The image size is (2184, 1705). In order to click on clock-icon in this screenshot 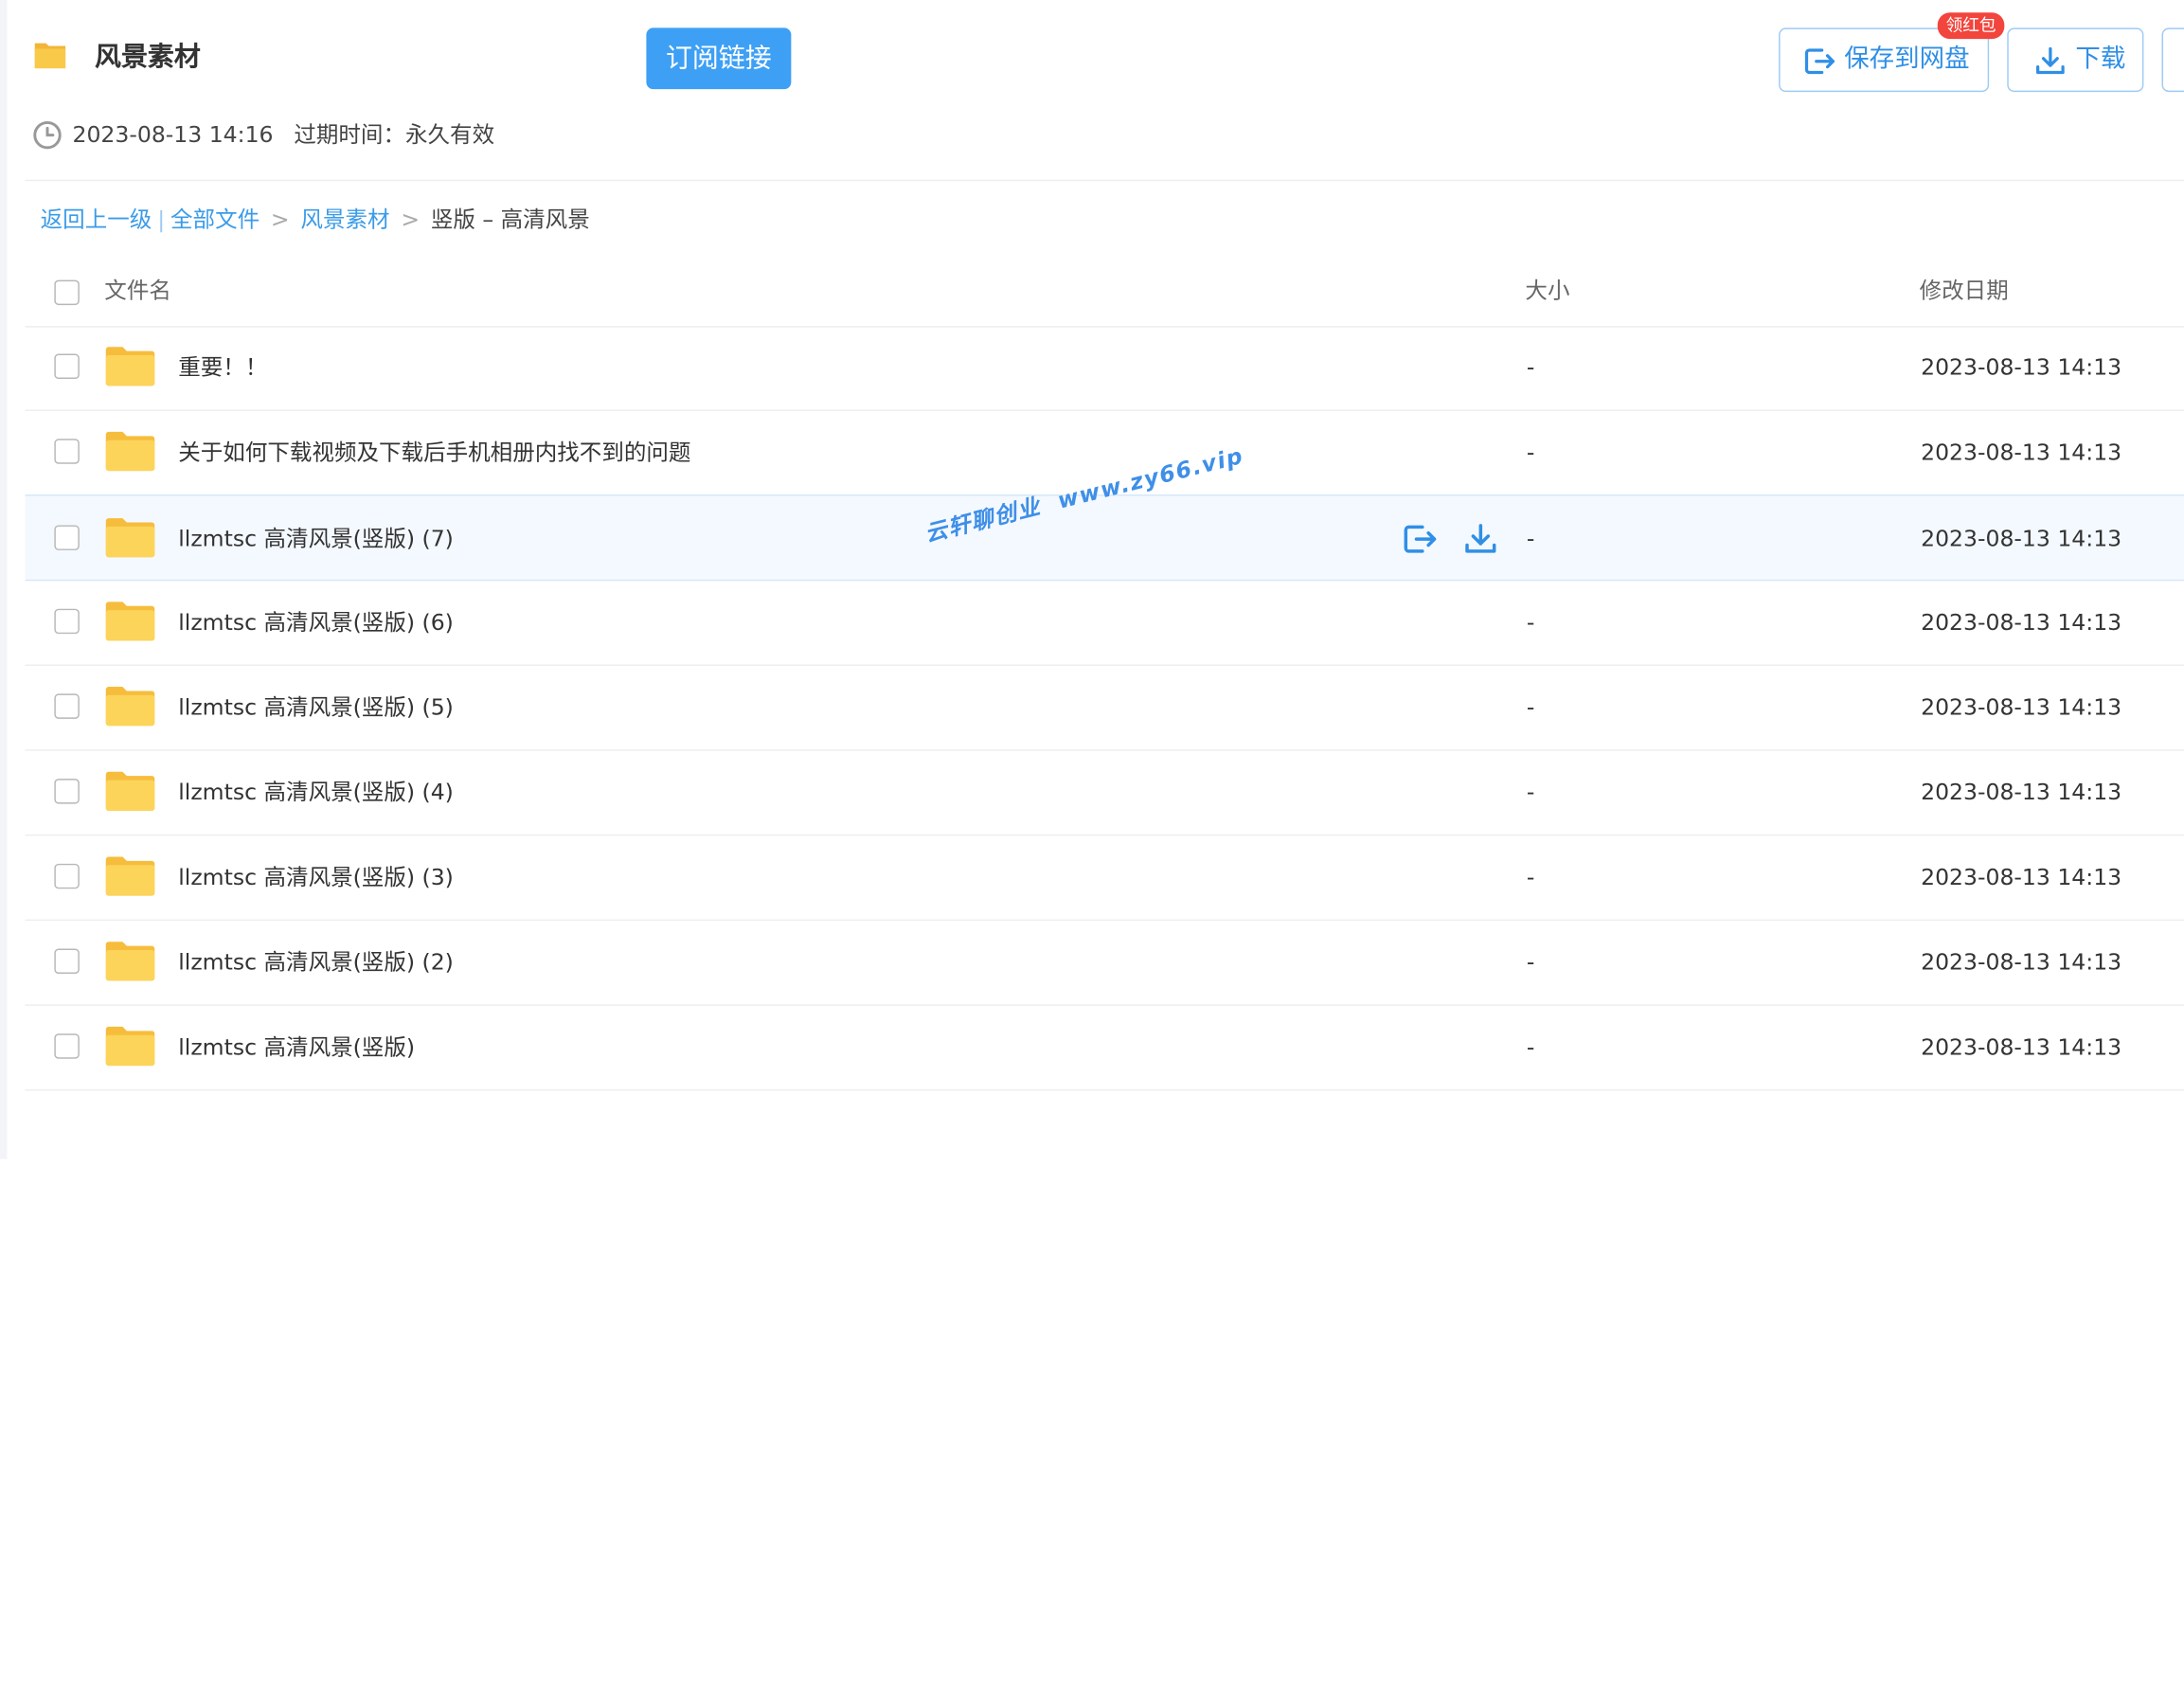, I will do `click(47, 135)`.